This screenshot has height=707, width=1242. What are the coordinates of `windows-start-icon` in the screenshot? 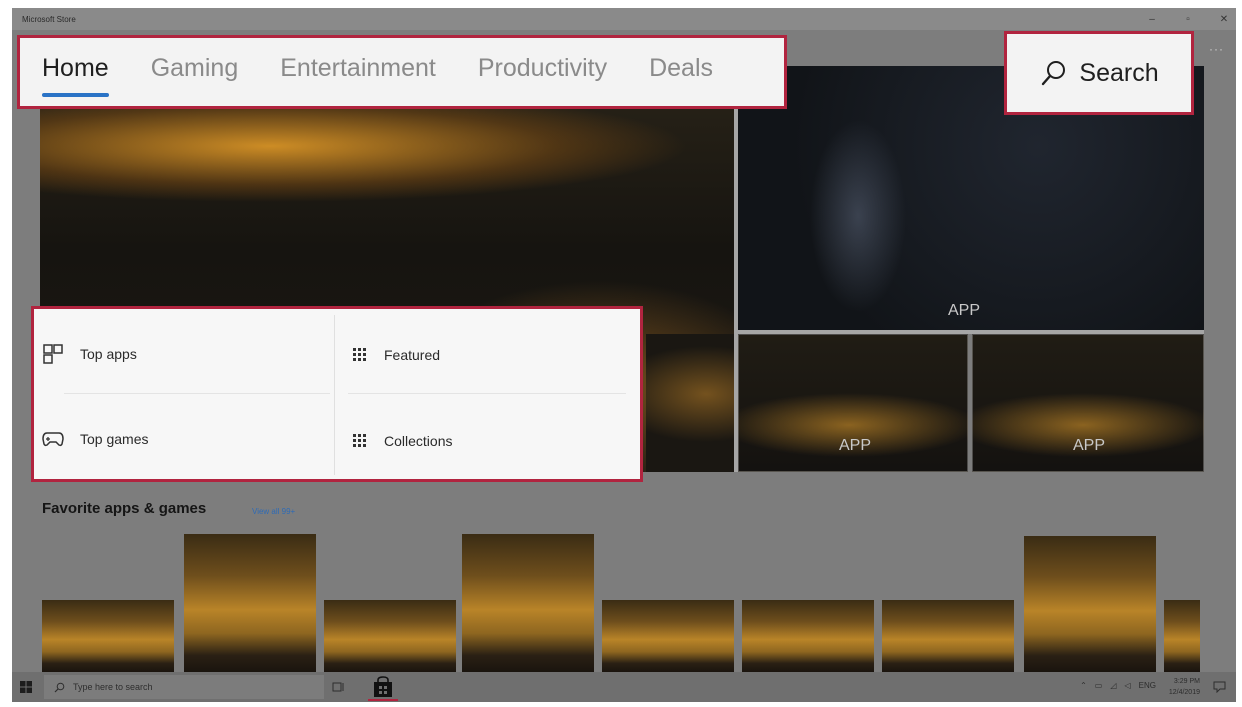 It's located at (26, 687).